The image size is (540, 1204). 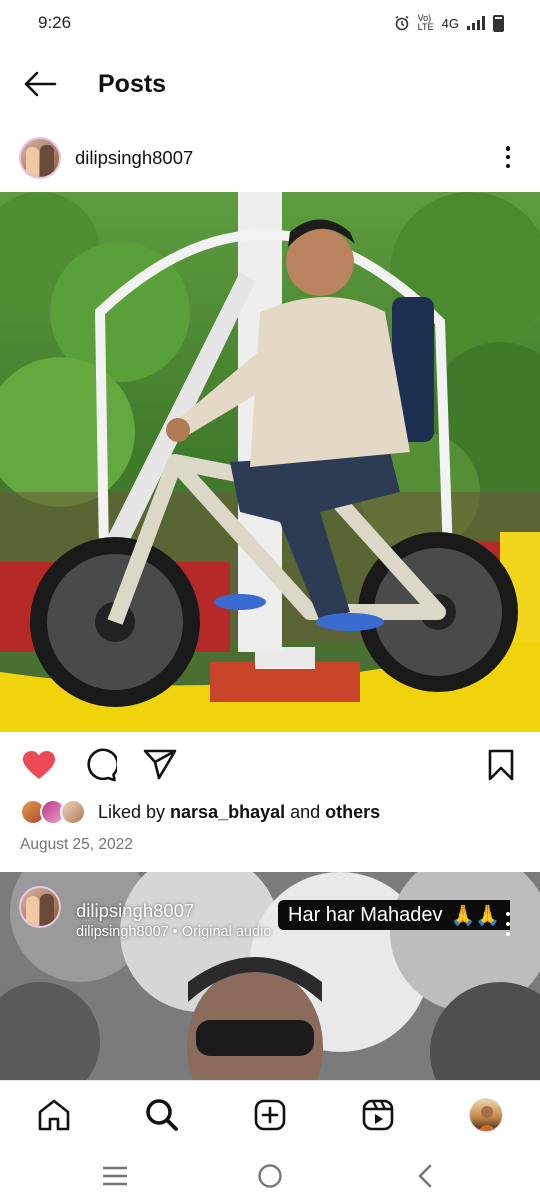 I want to click on reels-icon, so click(x=378, y=1115).